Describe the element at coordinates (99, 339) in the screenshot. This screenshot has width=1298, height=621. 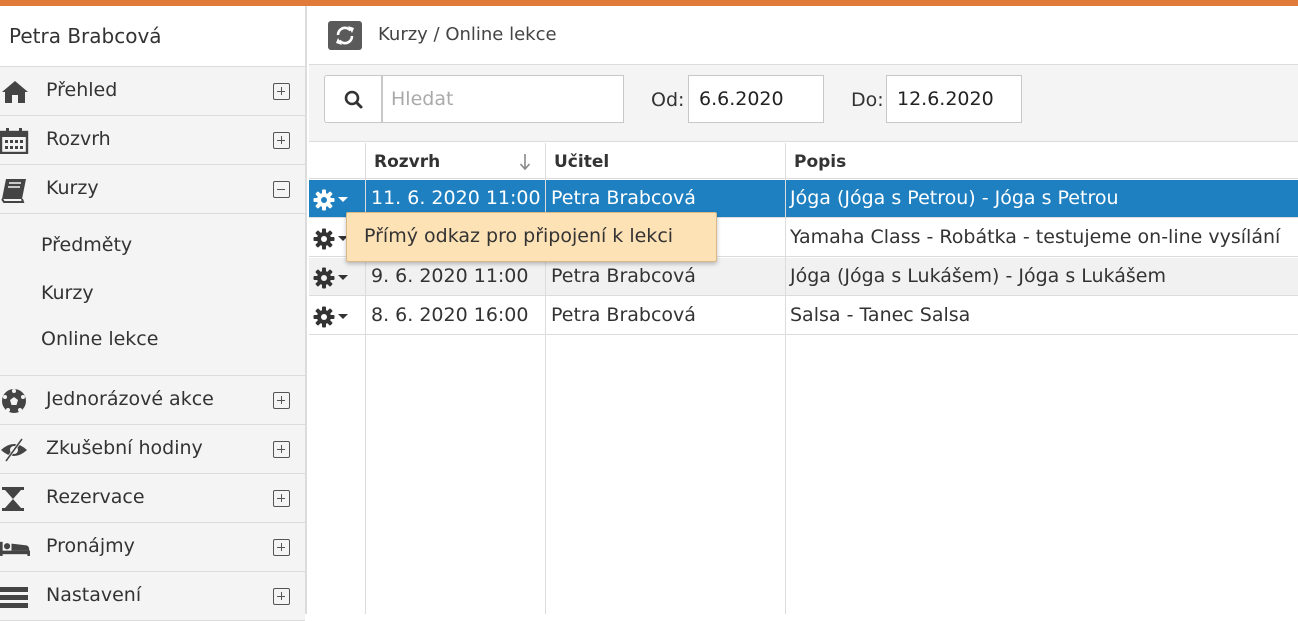
I see `sidebar-subitem-online-lekce: Online lekce` at that location.